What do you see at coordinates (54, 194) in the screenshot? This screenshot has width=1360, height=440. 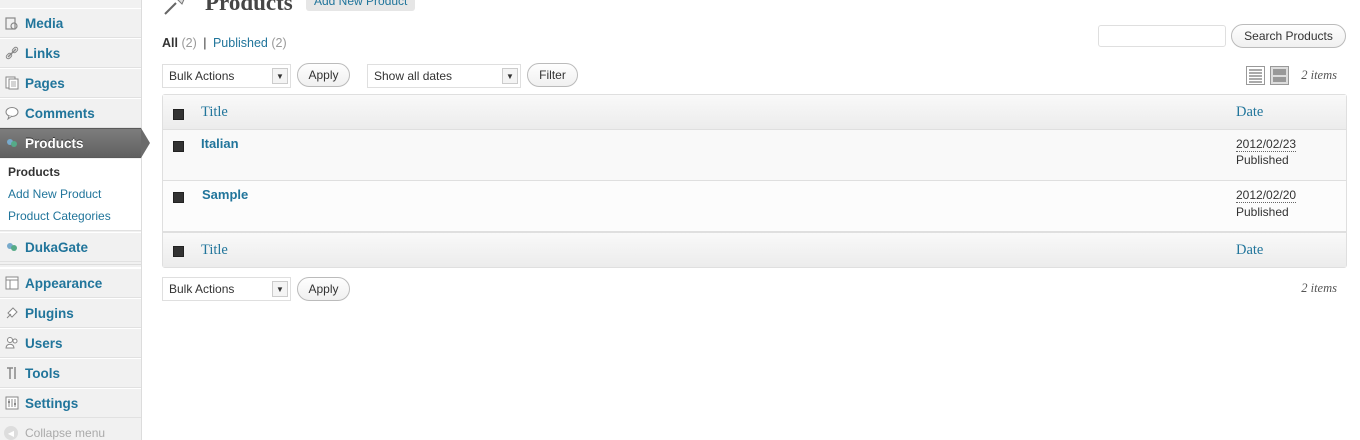 I see `submenu-item-add-new-product: Add New Product` at bounding box center [54, 194].